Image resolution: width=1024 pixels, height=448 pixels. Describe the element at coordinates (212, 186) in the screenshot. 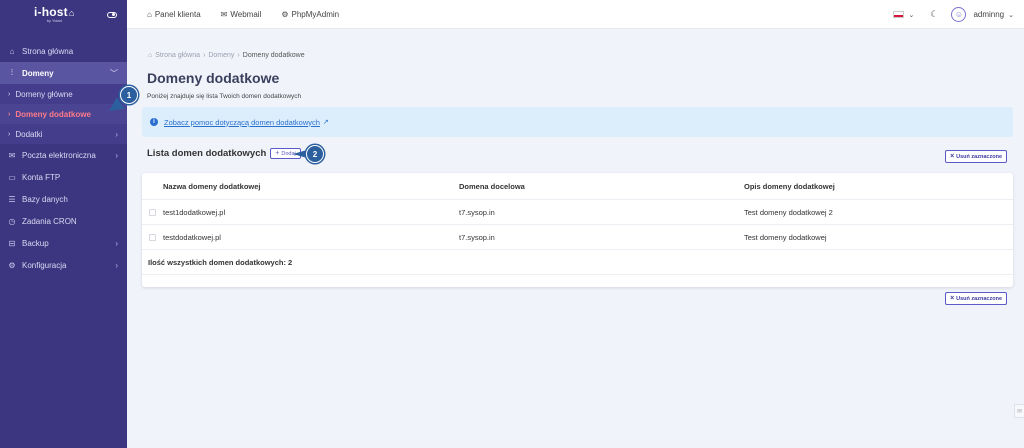

I see `column-header-name: Nazwa domeny dodatkowej` at that location.